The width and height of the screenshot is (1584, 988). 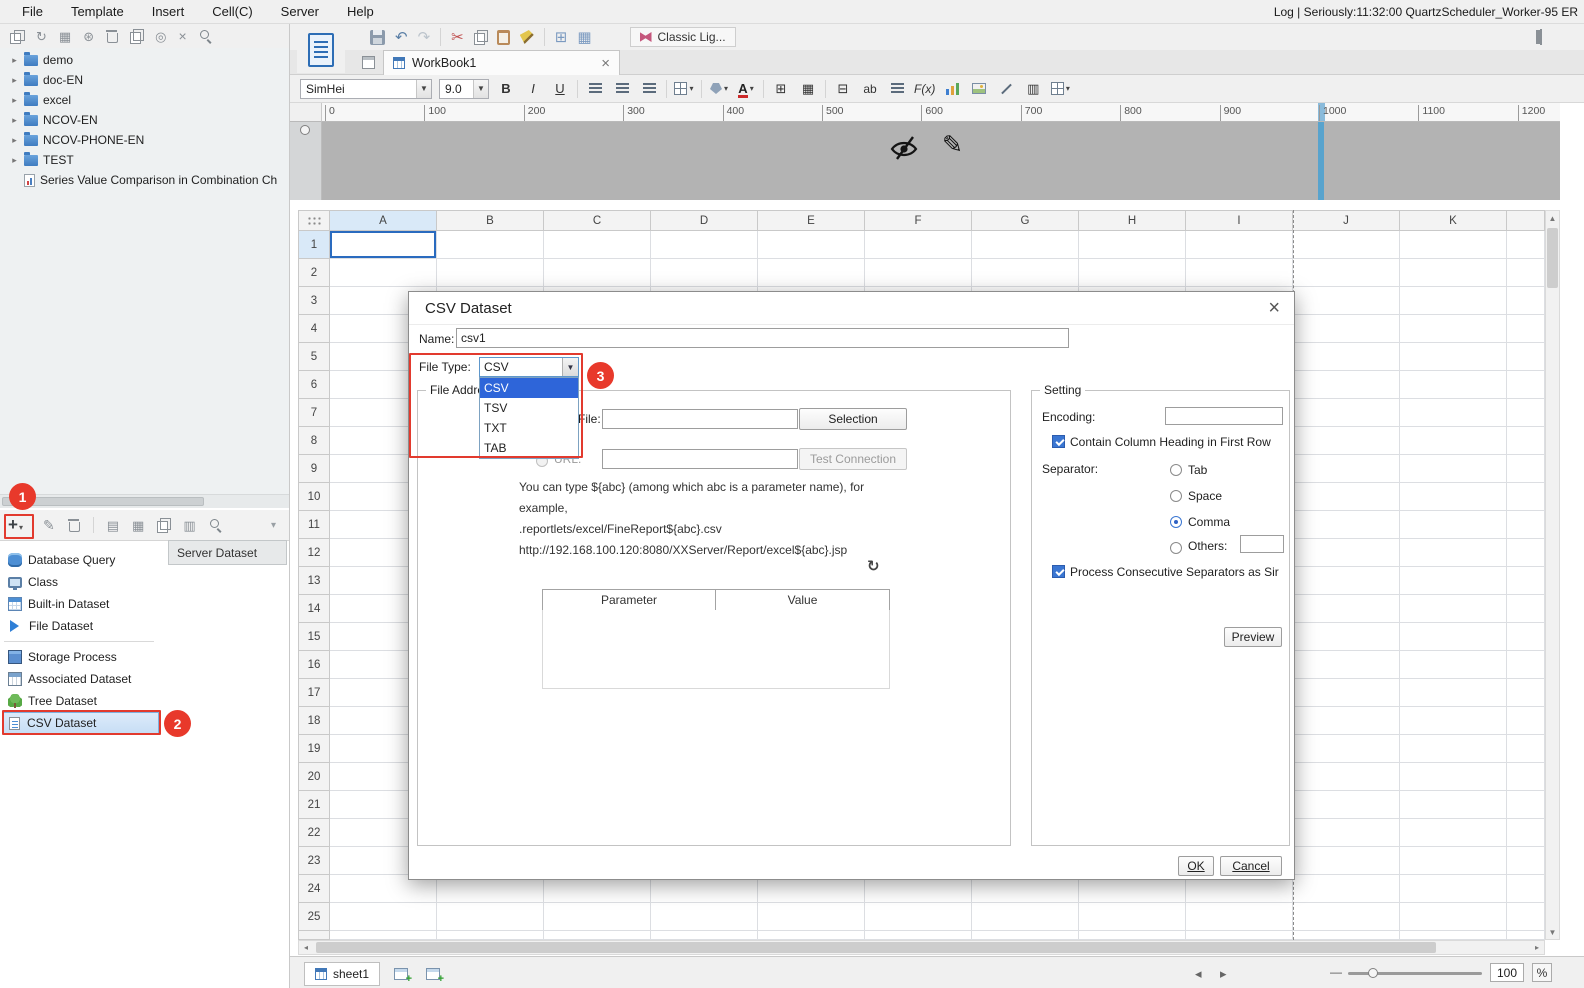 I want to click on cell-j22, so click(x=1346, y=833).